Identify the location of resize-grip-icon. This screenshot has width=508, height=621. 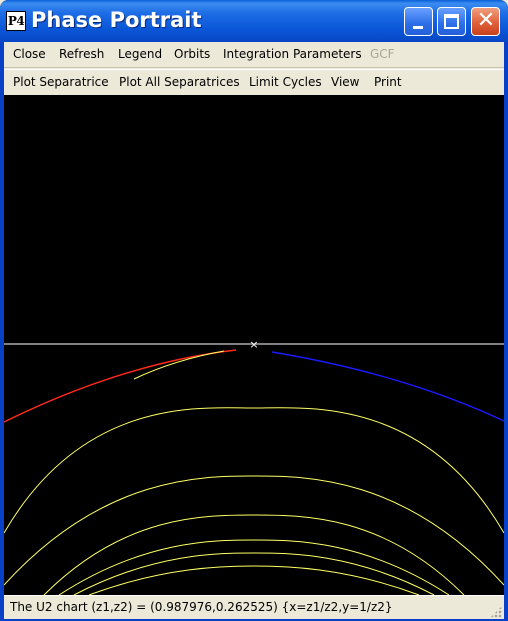
(496, 612).